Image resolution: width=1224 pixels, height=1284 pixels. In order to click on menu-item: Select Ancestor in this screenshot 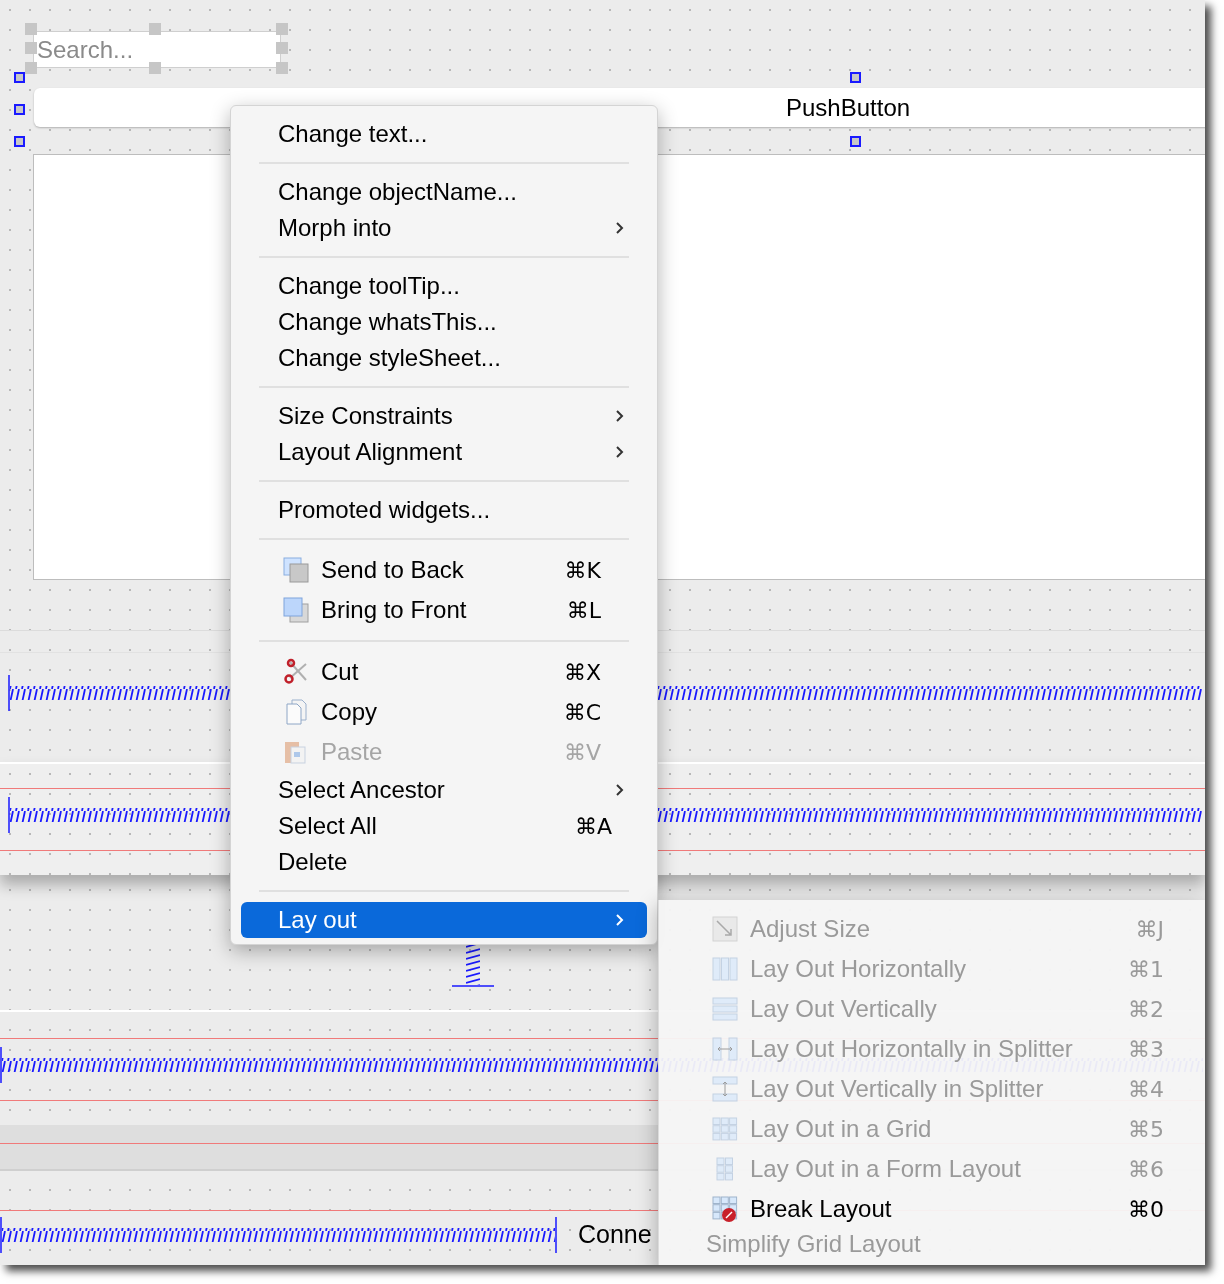, I will do `click(444, 790)`.